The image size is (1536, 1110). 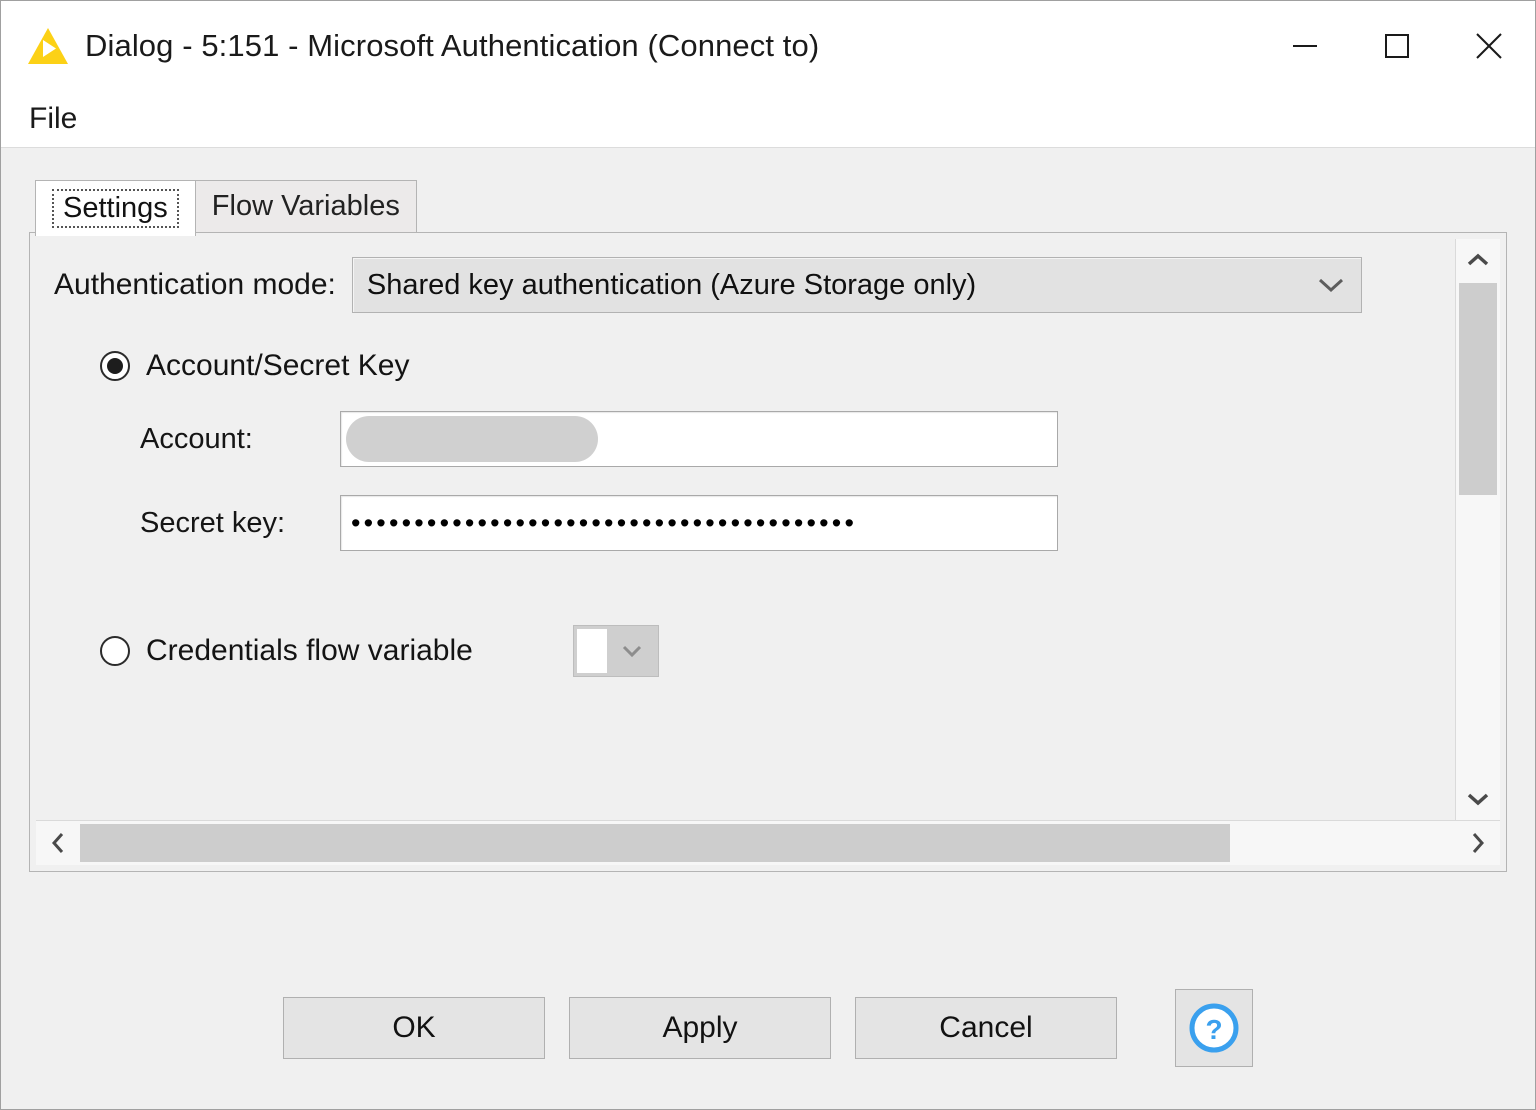 I want to click on scroll-down-button, so click(x=1478, y=799).